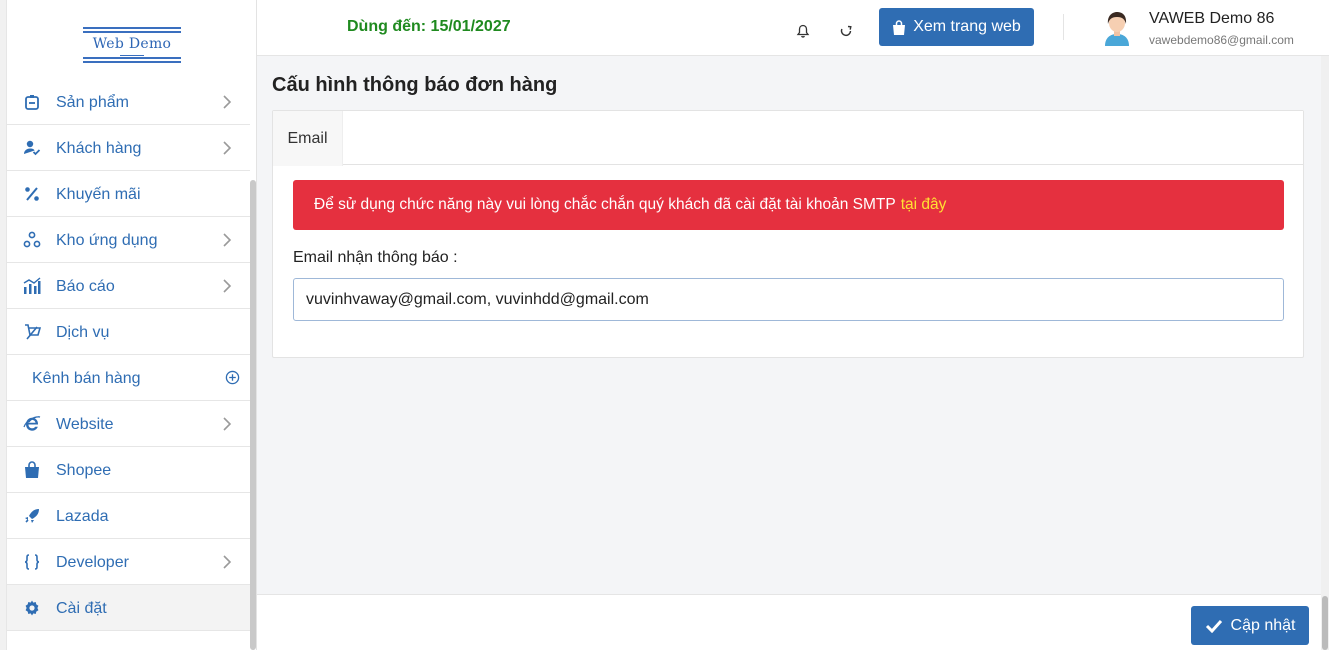 This screenshot has width=1329, height=650. Describe the element at coordinates (32, 516) in the screenshot. I see `rocket-icon` at that location.